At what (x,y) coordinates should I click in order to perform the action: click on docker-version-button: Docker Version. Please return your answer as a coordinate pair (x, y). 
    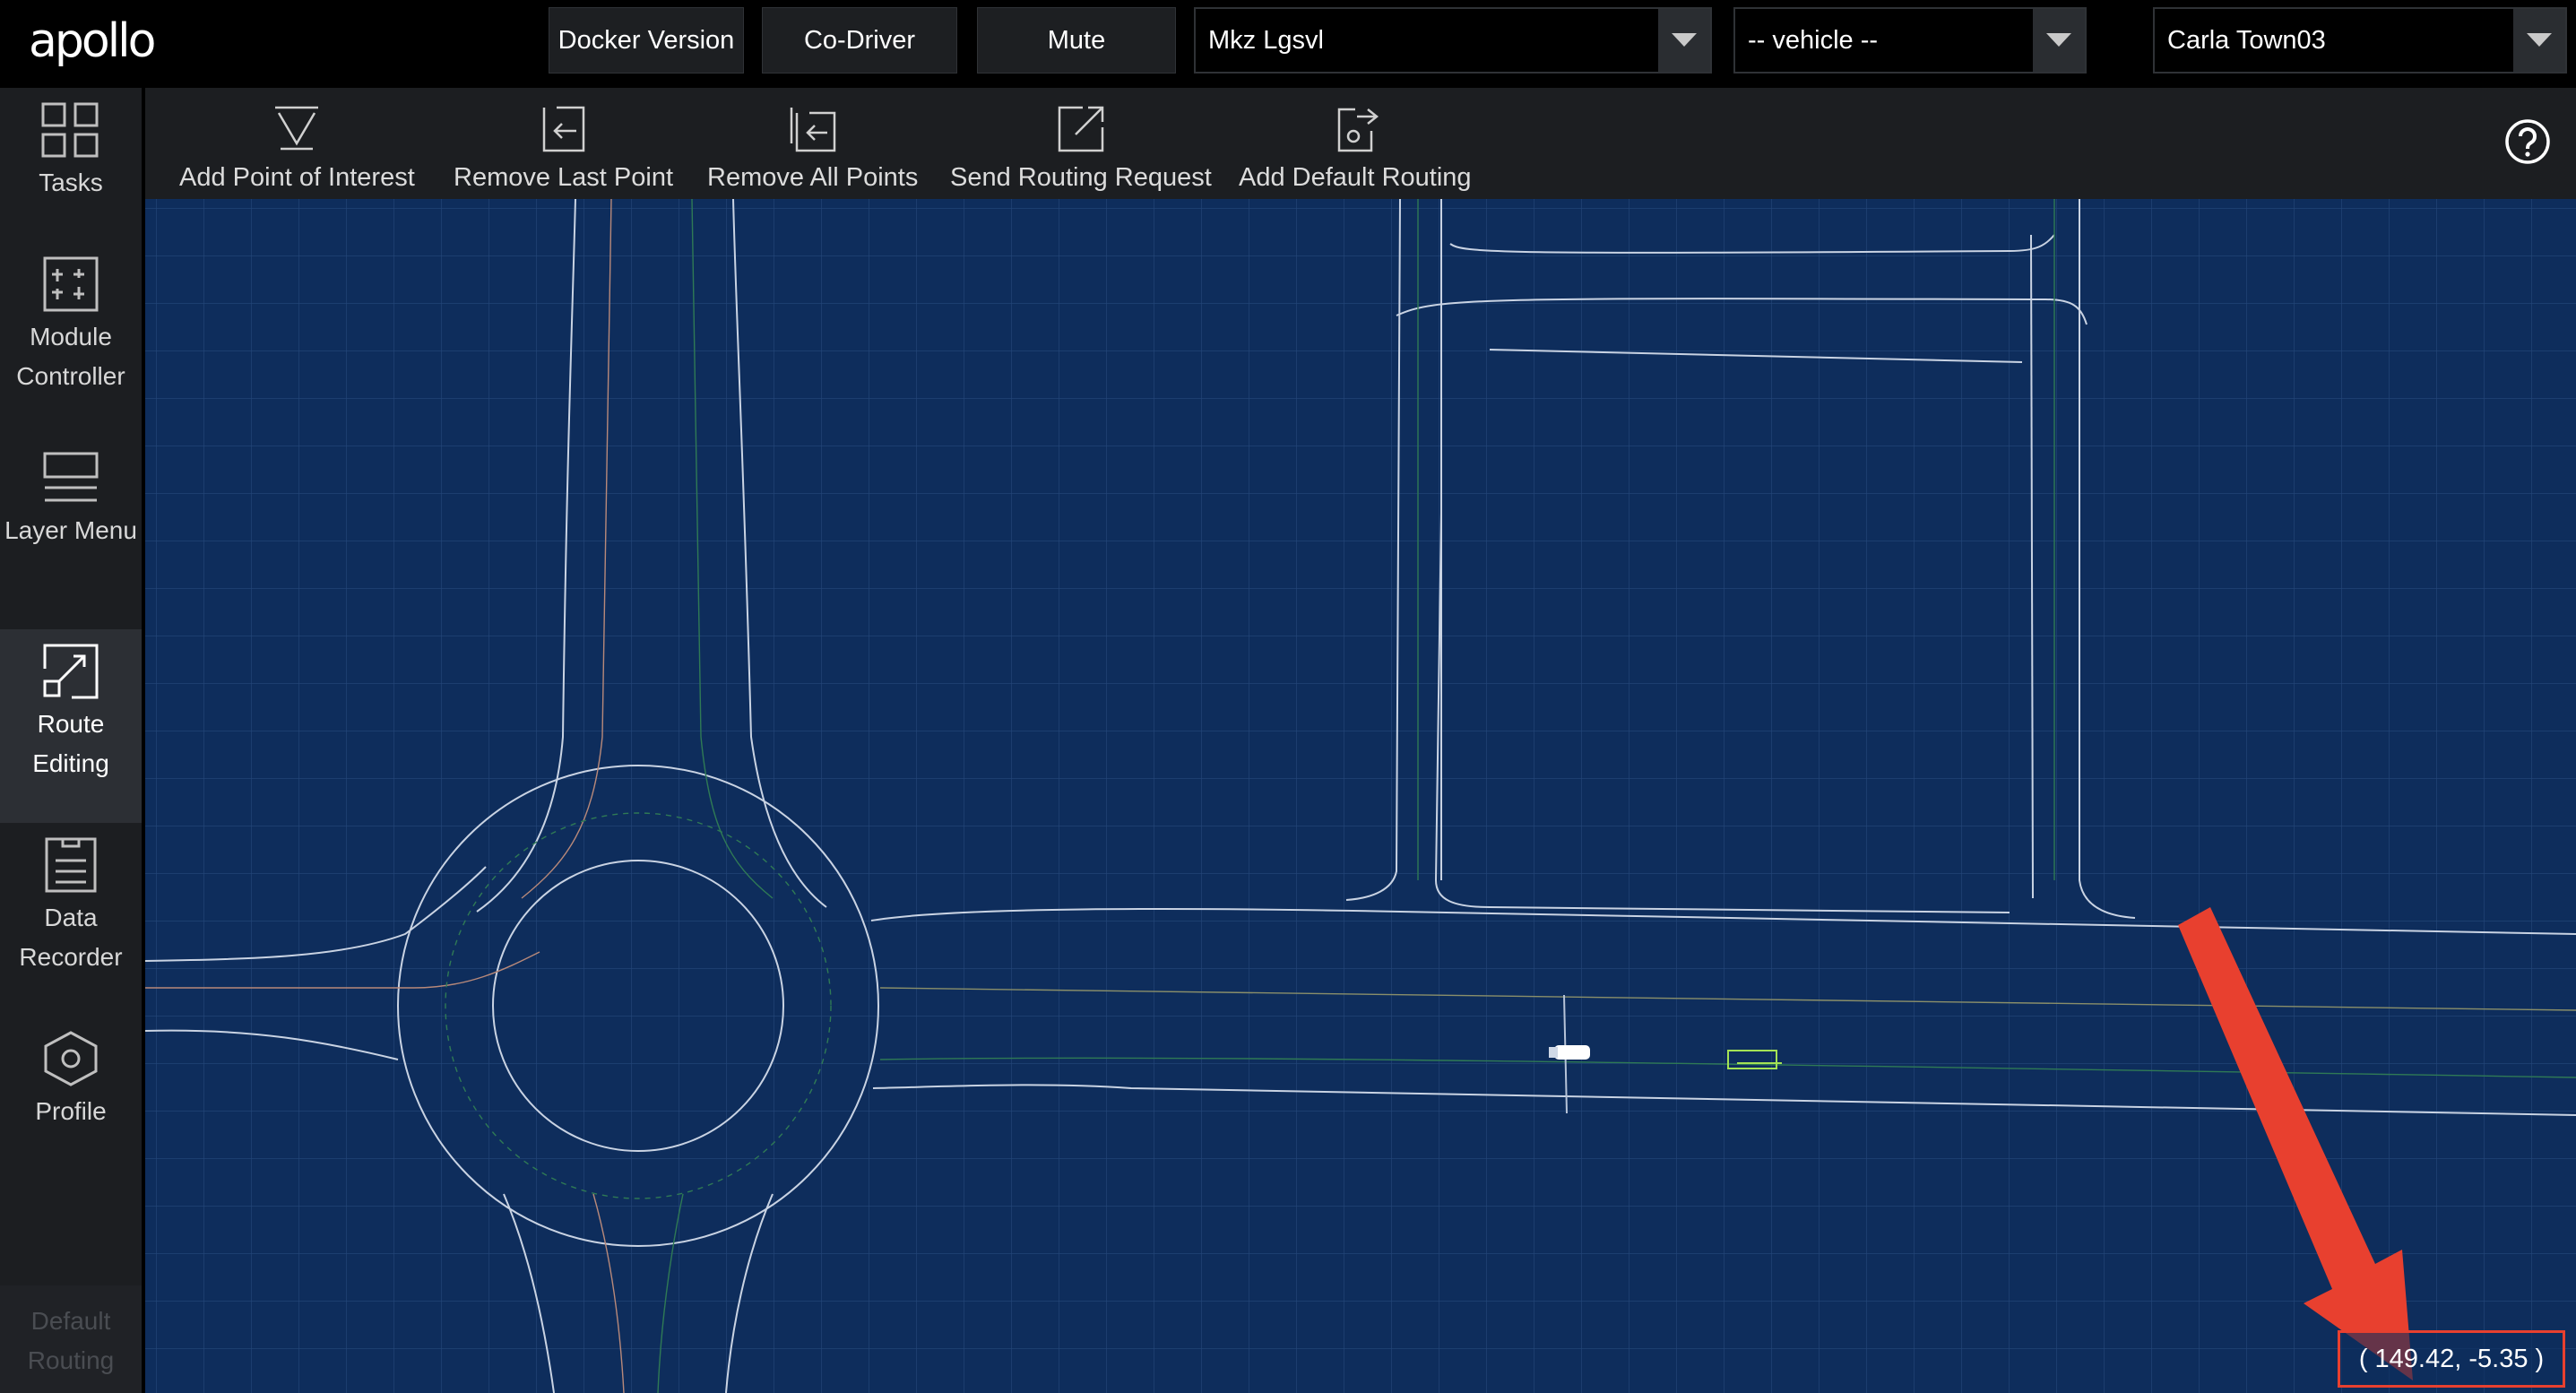
    Looking at the image, I should click on (646, 40).